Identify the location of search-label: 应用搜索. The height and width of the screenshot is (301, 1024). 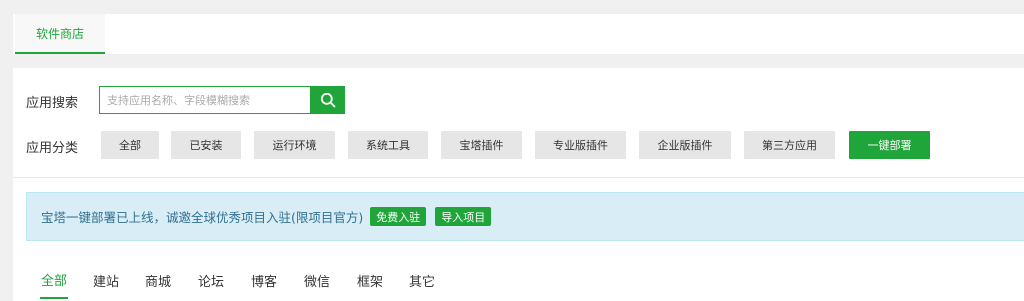
(52, 103).